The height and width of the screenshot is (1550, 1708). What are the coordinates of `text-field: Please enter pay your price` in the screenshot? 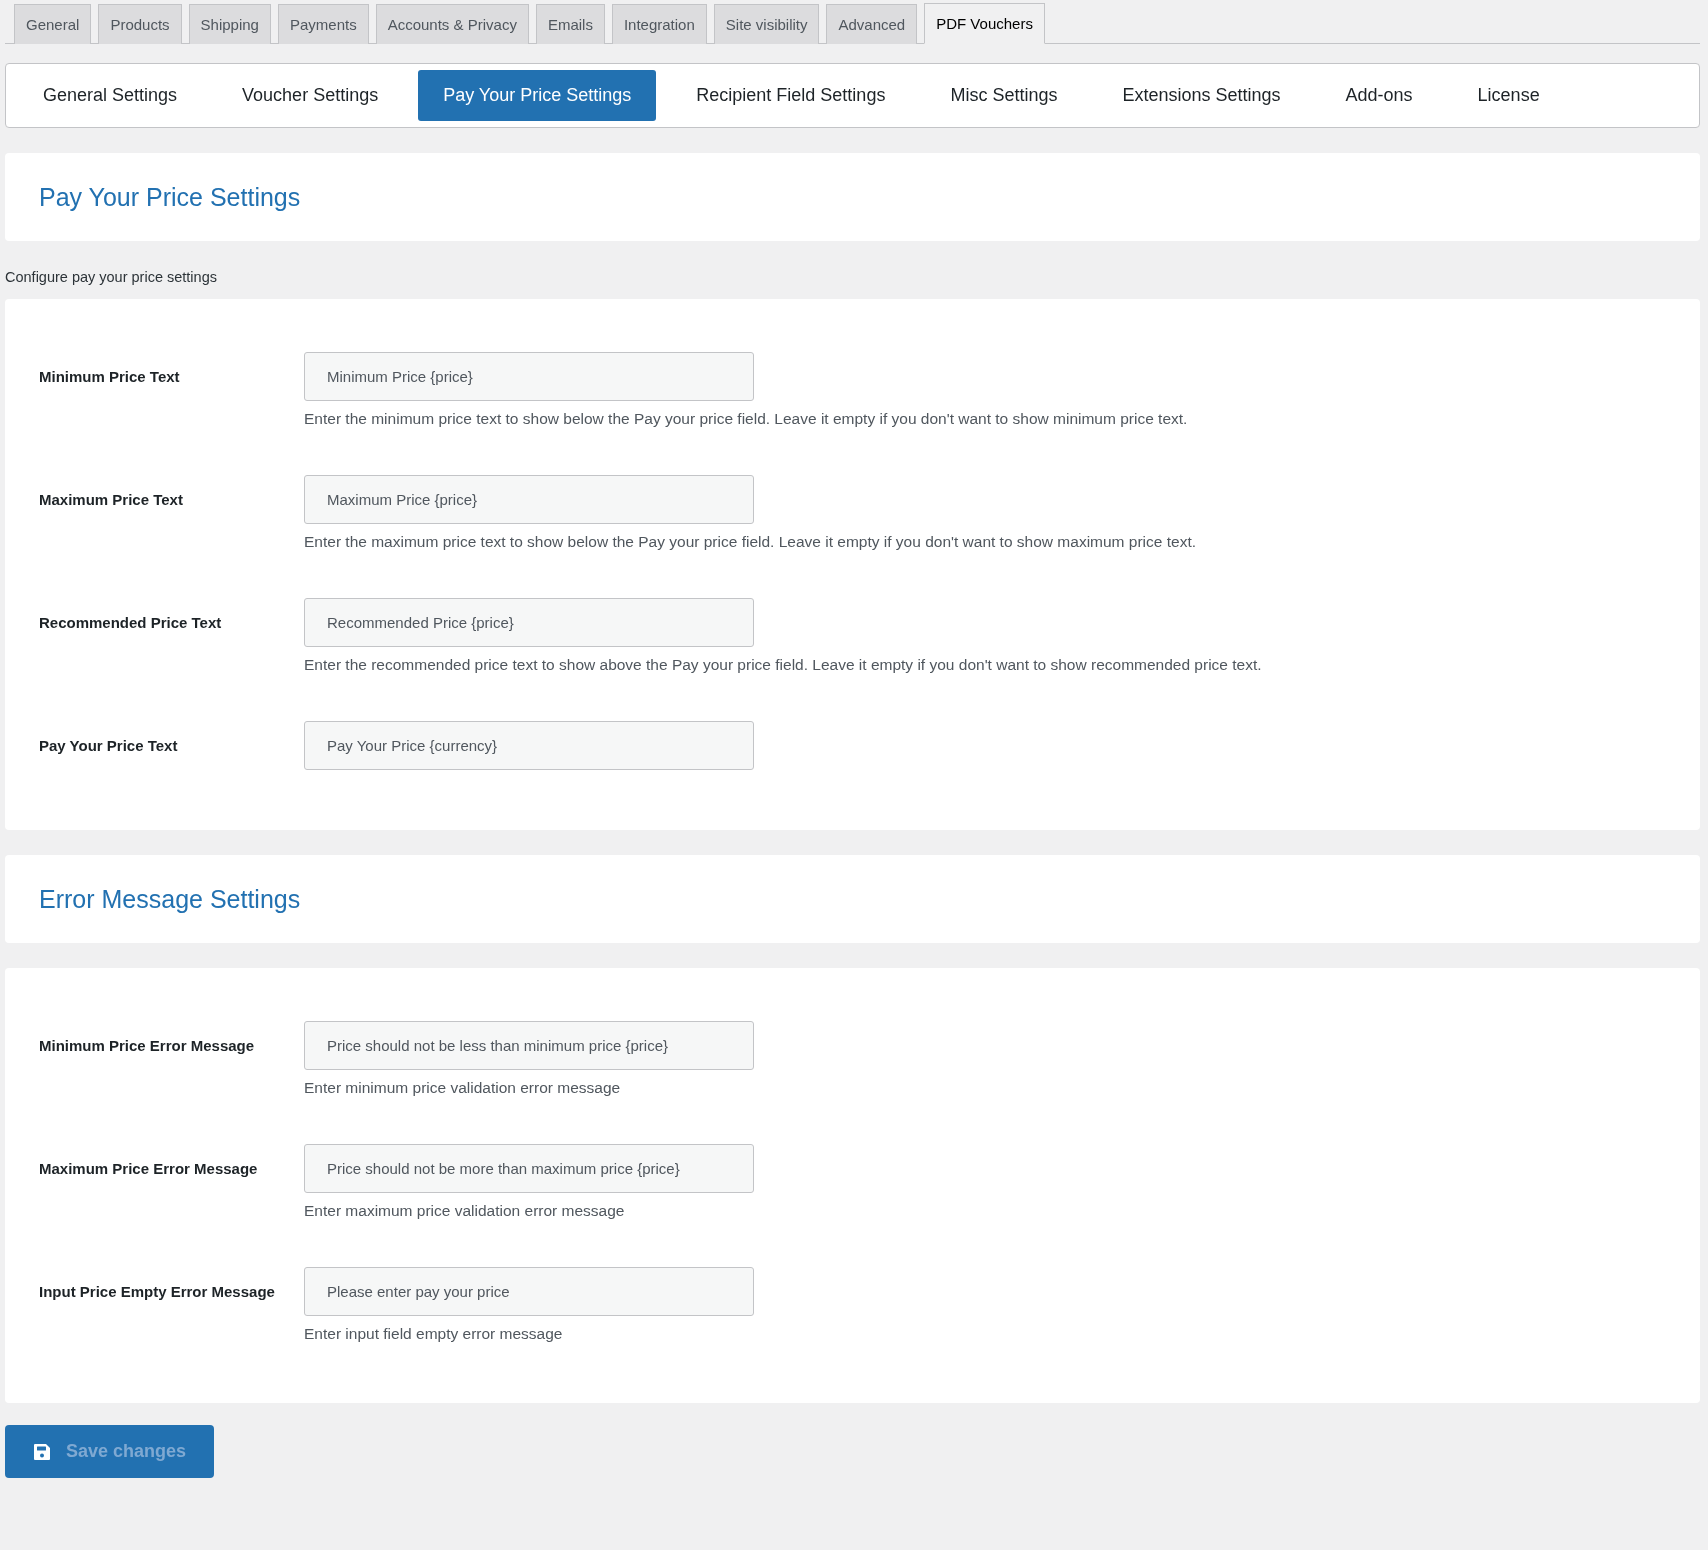 It's located at (529, 1291).